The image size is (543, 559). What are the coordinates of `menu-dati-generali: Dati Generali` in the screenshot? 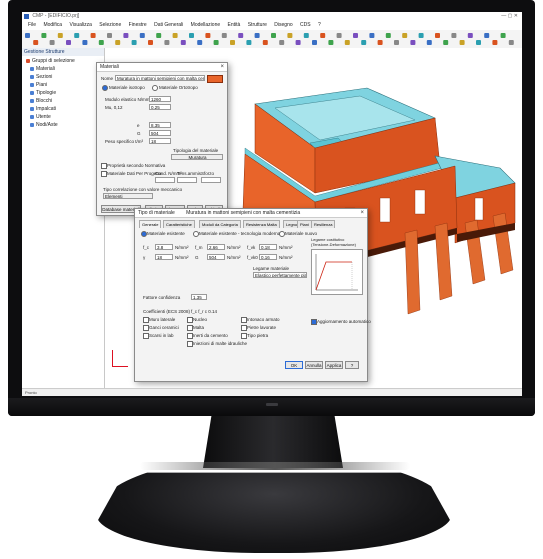 It's located at (168, 25).